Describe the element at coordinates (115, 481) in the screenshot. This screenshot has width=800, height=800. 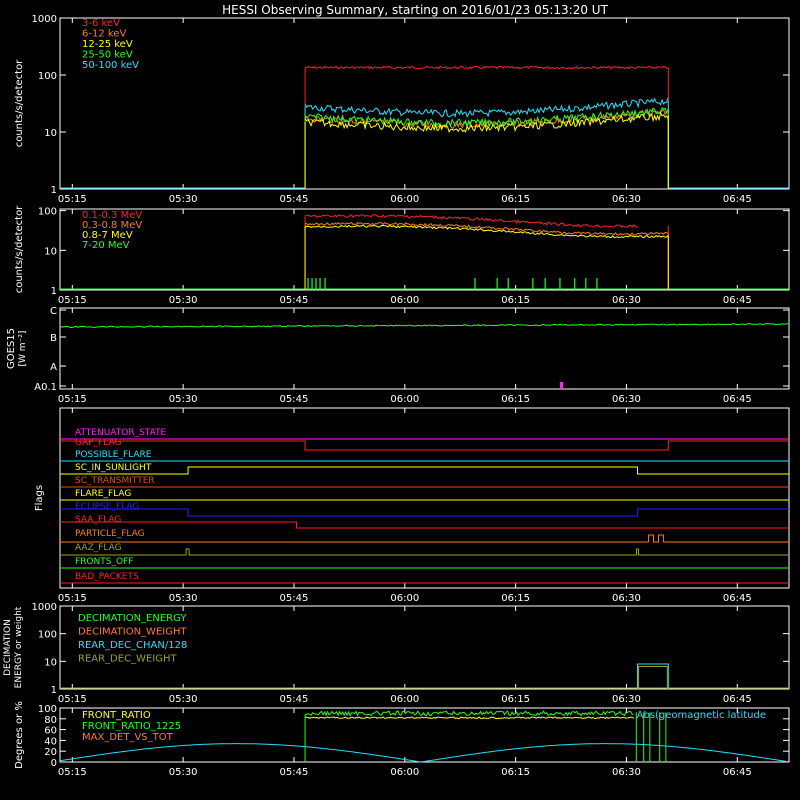
I see `flag-label: SC_TRANSMITTER` at that location.